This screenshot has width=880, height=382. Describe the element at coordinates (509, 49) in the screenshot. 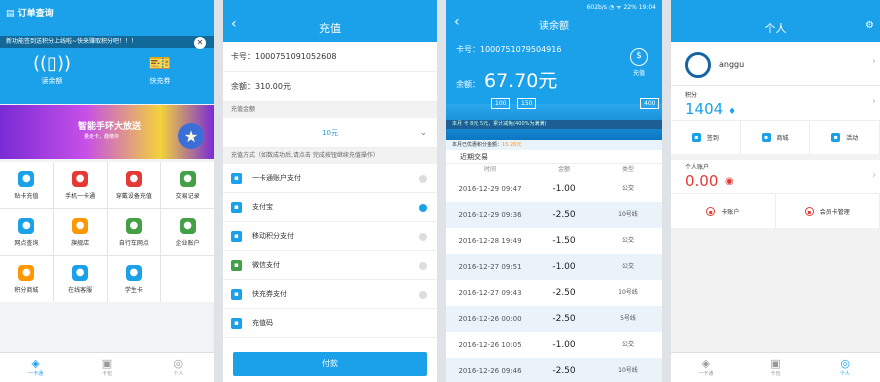

I see `card-number: 卡号：1000751079504916` at that location.